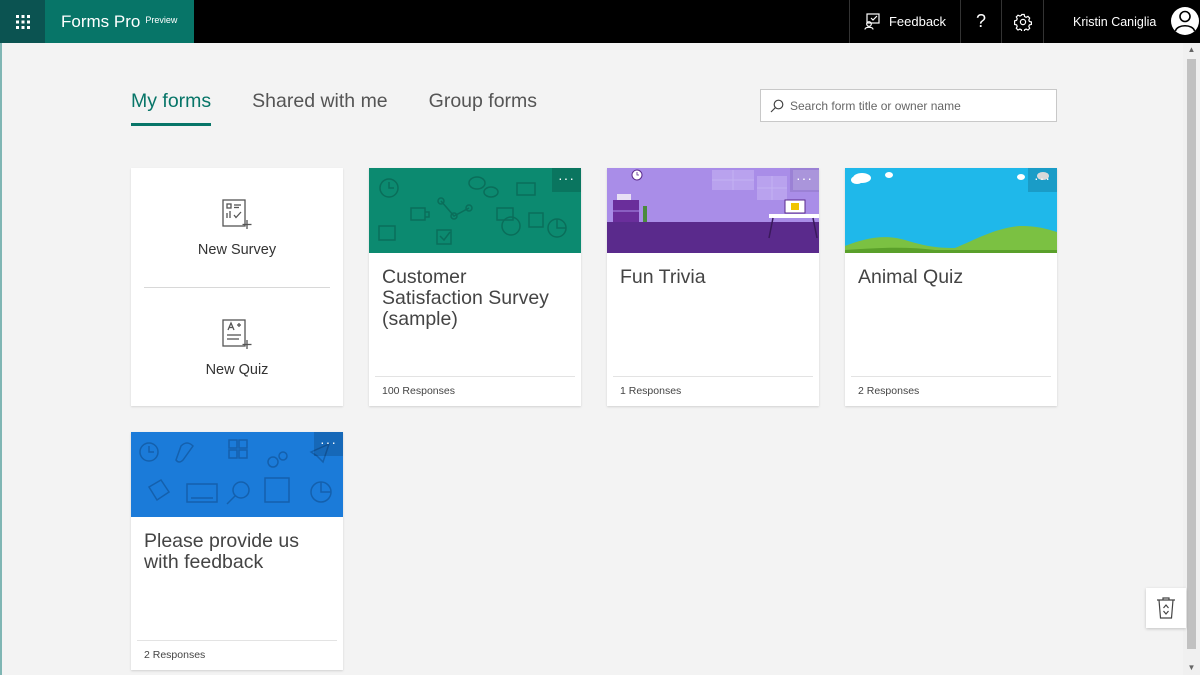  I want to click on search-box, so click(908, 105).